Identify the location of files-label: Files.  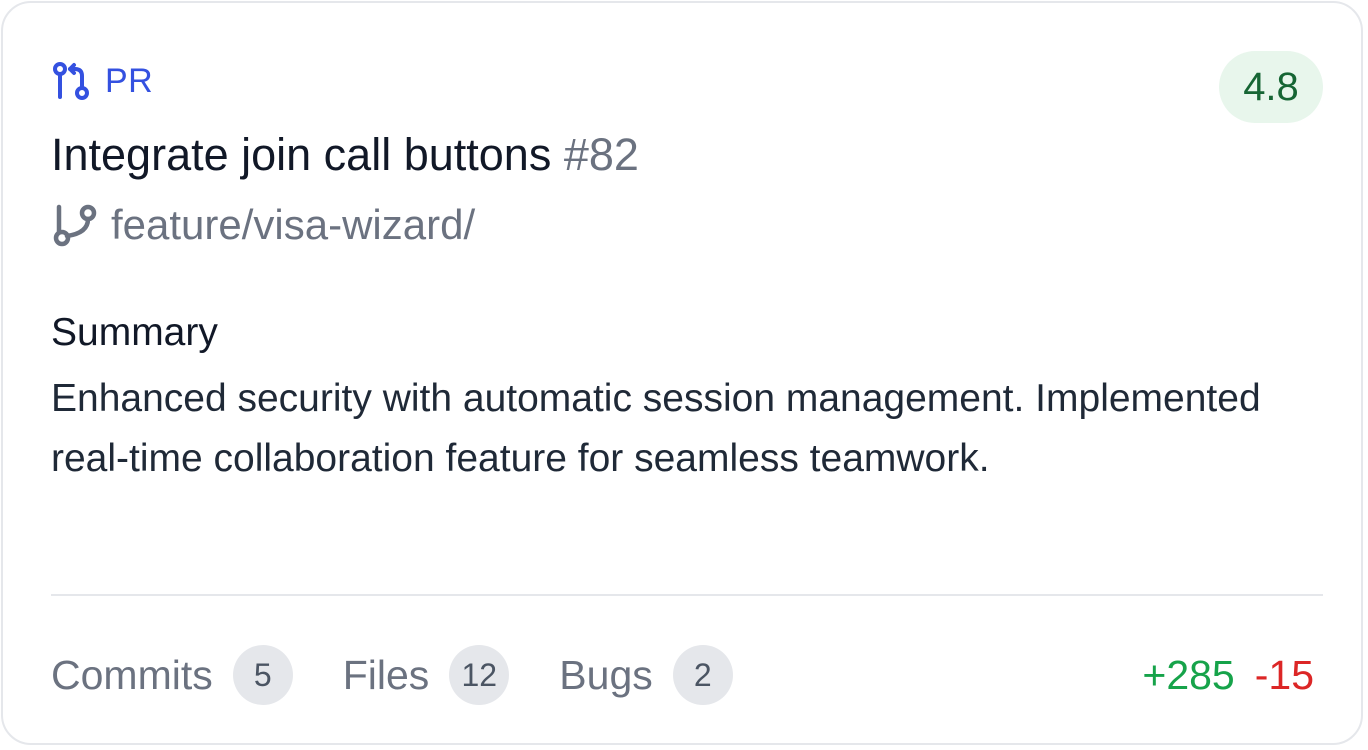
(386, 675).